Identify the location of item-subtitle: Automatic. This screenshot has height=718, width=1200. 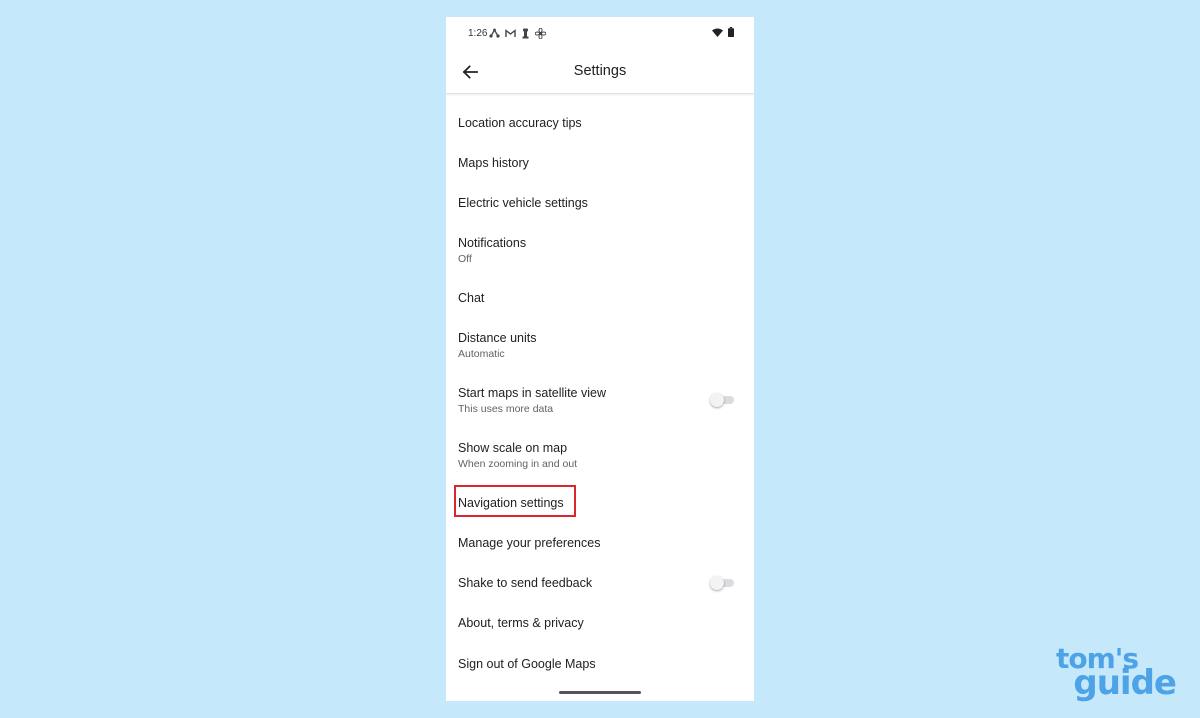
(481, 354).